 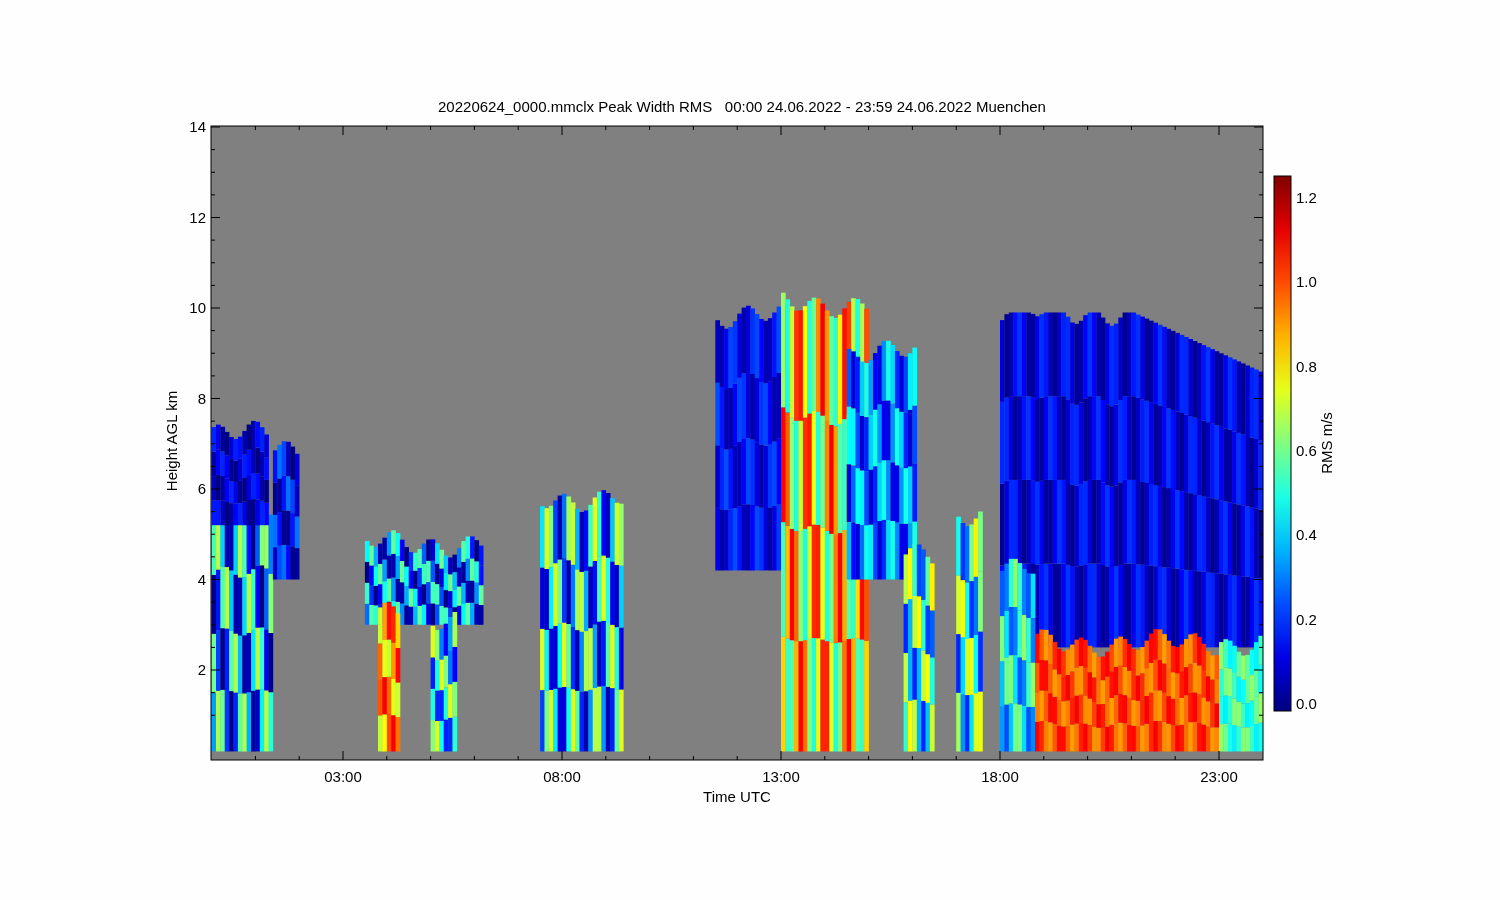 What do you see at coordinates (1306, 197) in the screenshot?
I see `colorbar-tick-label: 1.2` at bounding box center [1306, 197].